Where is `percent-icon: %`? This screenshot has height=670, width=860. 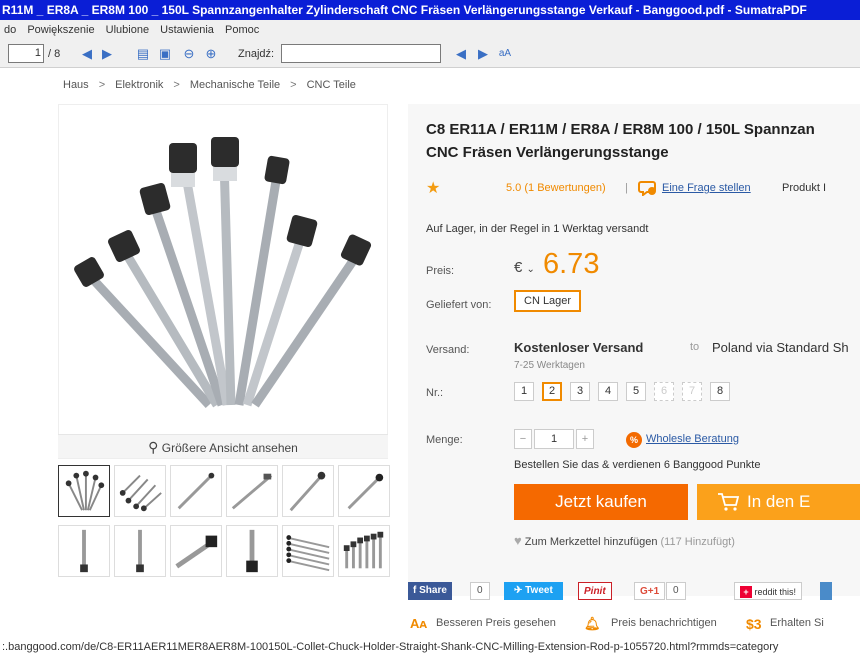 percent-icon: % is located at coordinates (634, 440).